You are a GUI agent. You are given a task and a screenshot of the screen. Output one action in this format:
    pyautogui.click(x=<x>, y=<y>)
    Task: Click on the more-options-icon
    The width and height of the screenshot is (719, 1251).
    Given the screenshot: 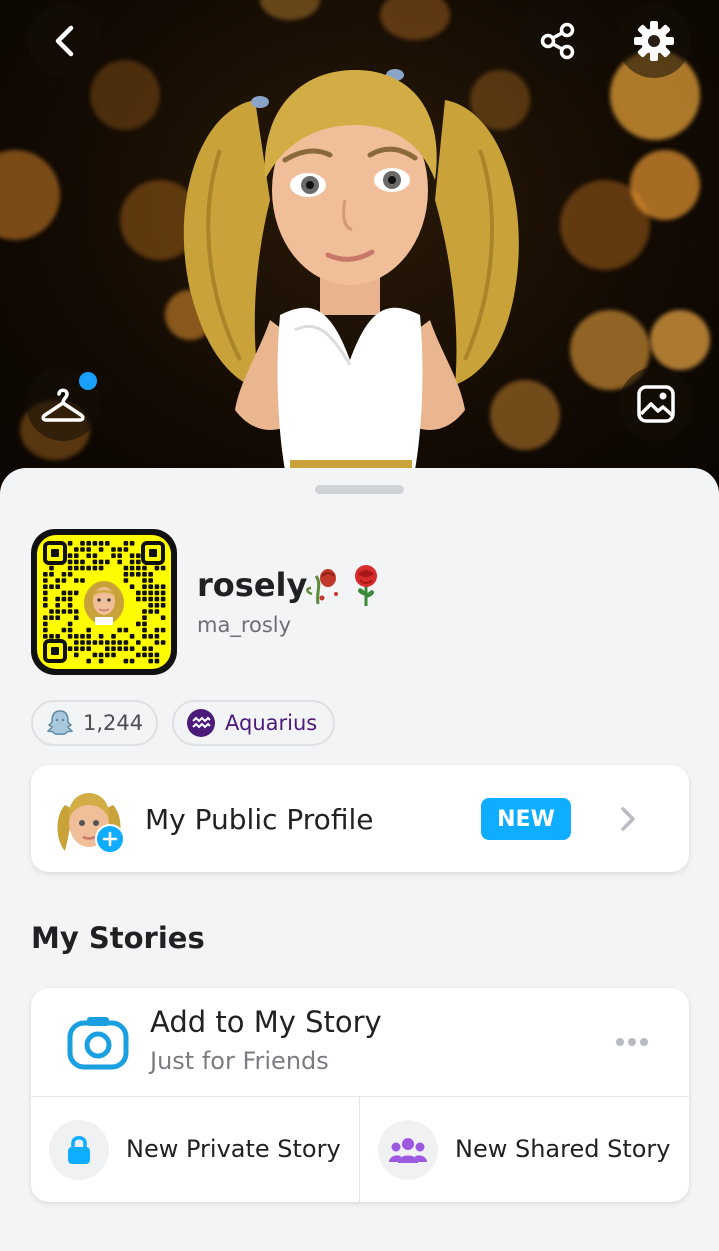 What is the action you would take?
    pyautogui.click(x=632, y=1042)
    